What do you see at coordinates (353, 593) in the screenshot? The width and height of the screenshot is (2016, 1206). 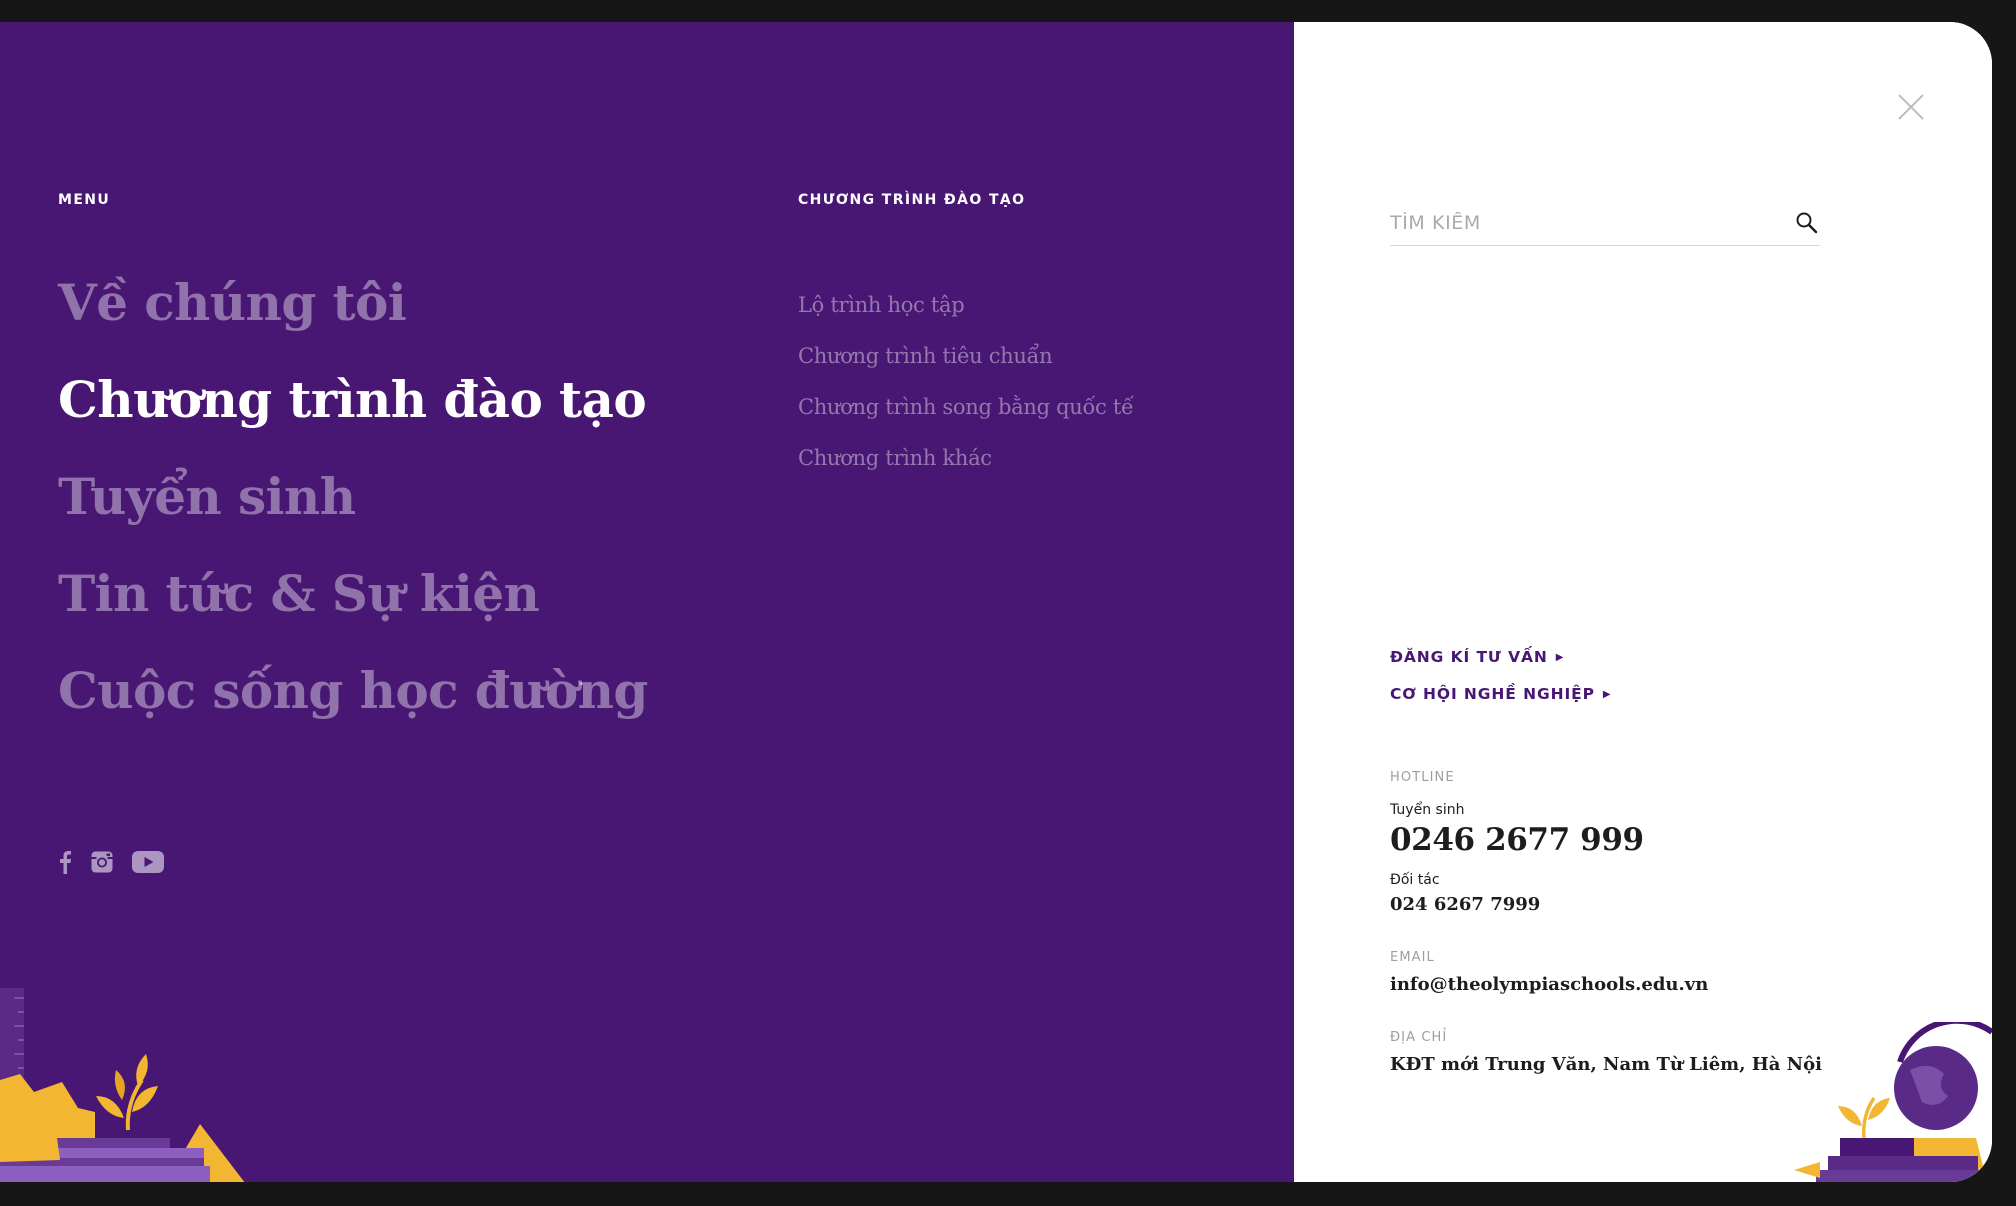 I see `main-menu-item-news-events: Tin tức & Sự kiện` at bounding box center [353, 593].